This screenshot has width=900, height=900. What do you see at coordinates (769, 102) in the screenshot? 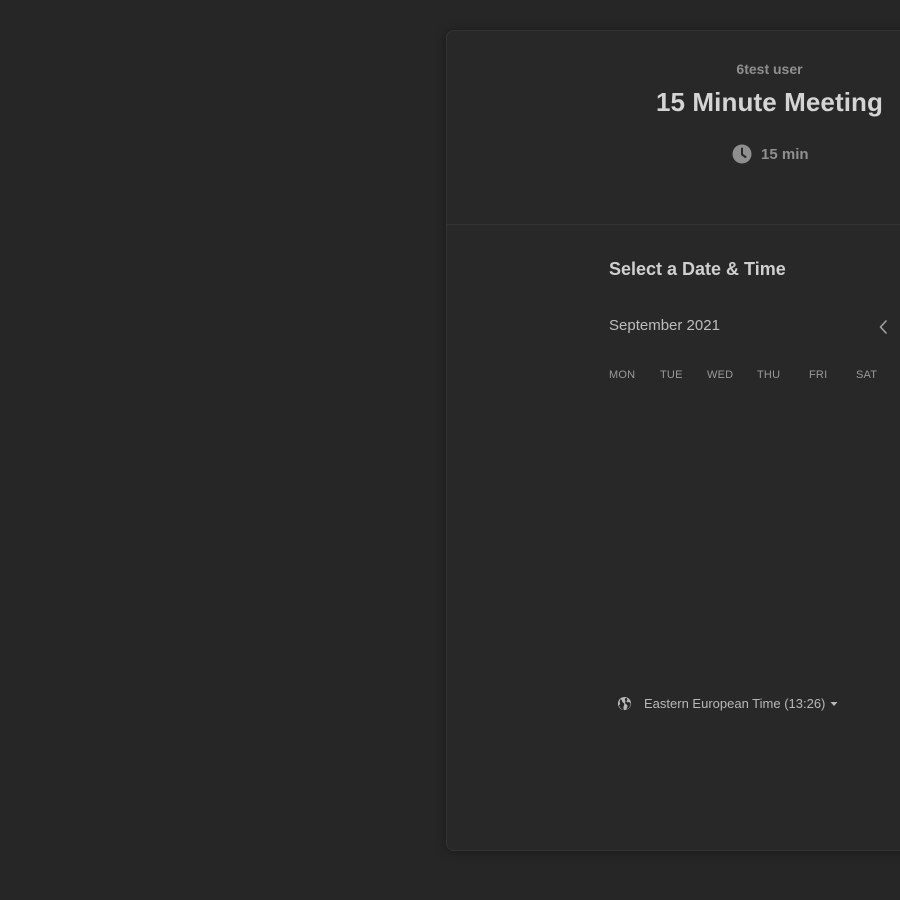
I see `event-title: 15 Minute Meeting` at bounding box center [769, 102].